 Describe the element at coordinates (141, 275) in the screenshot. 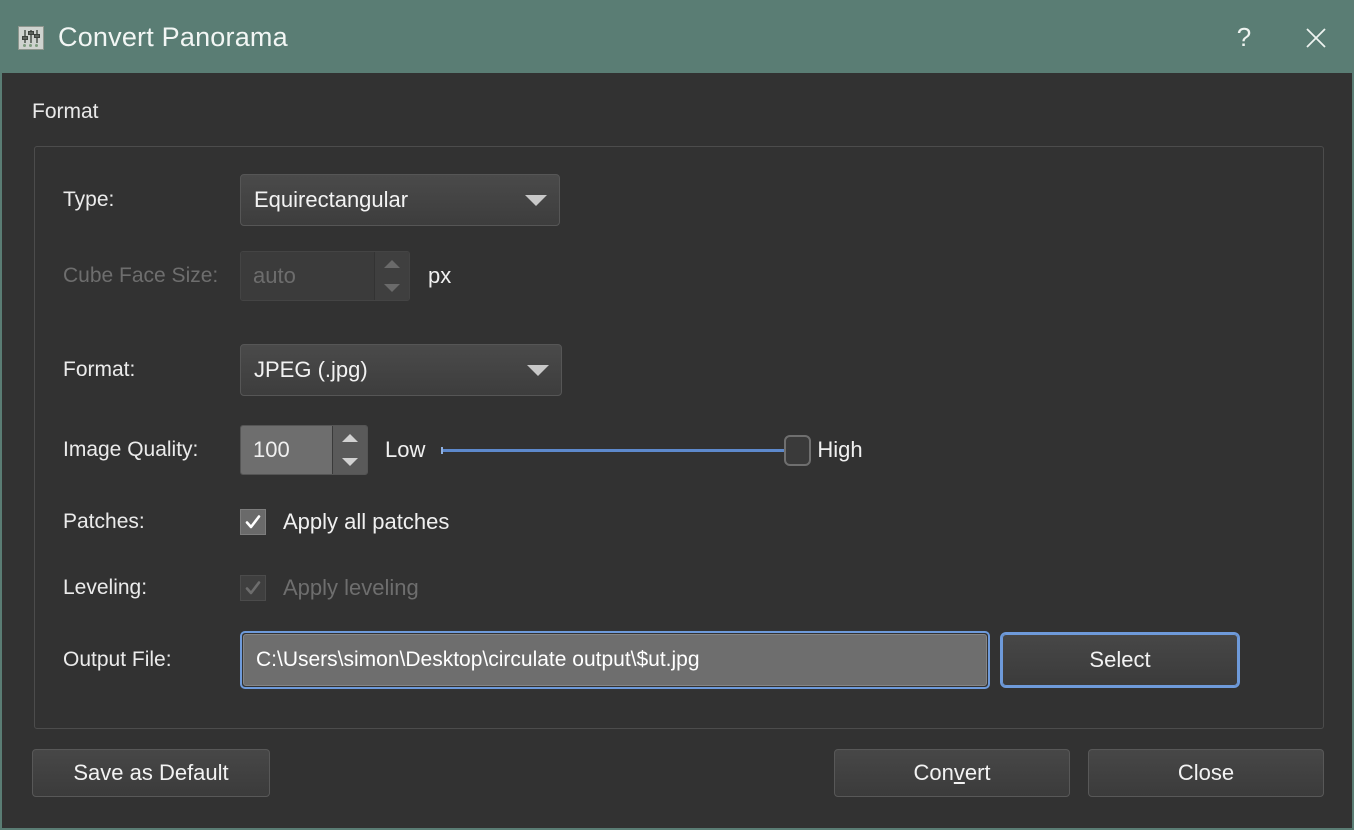

I see `cube-face-size-label: Cube Face Size:` at that location.